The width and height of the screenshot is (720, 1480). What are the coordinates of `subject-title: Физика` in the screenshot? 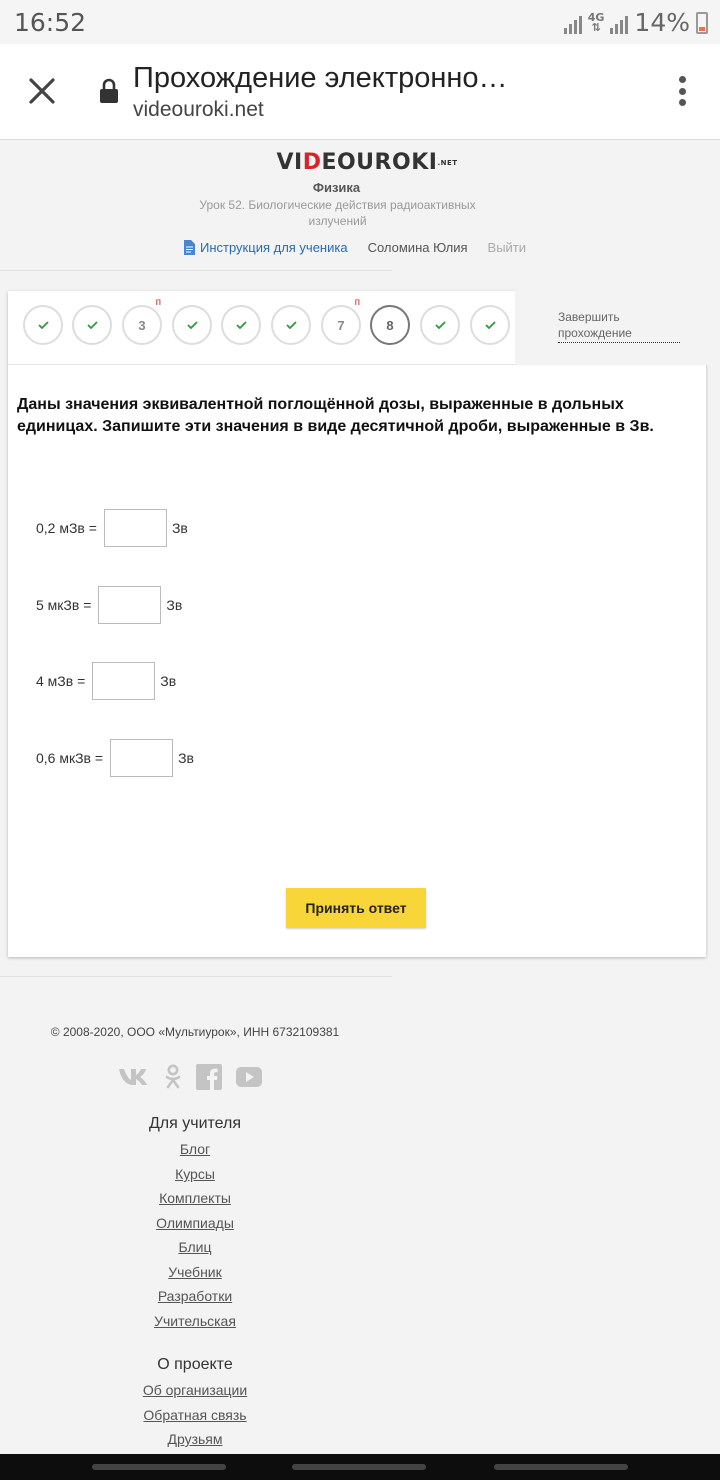 It's located at (336, 187).